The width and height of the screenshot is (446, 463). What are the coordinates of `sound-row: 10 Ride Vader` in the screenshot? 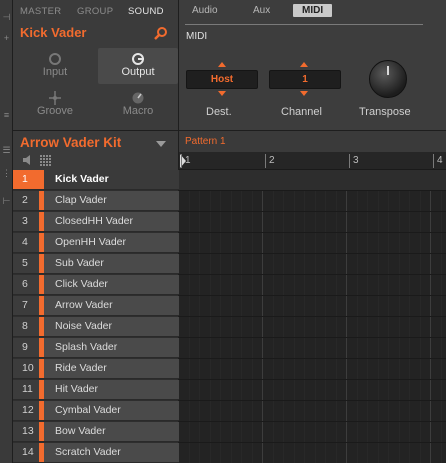 It's located at (96, 369).